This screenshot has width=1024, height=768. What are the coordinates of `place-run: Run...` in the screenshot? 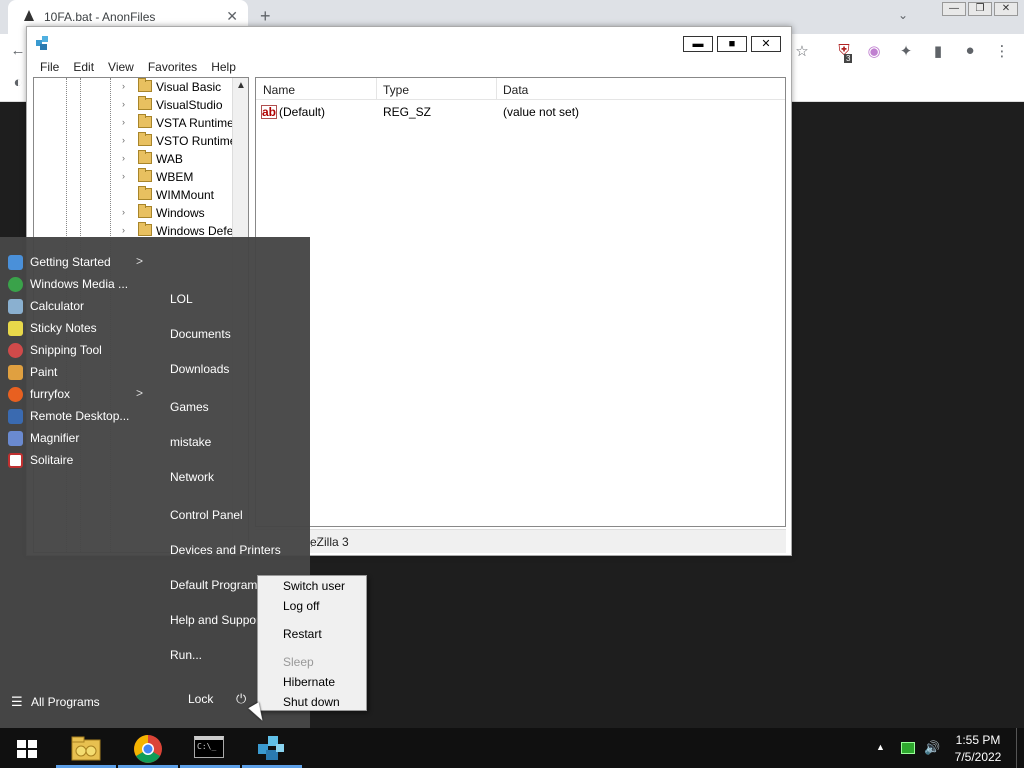 It's located at (186, 655).